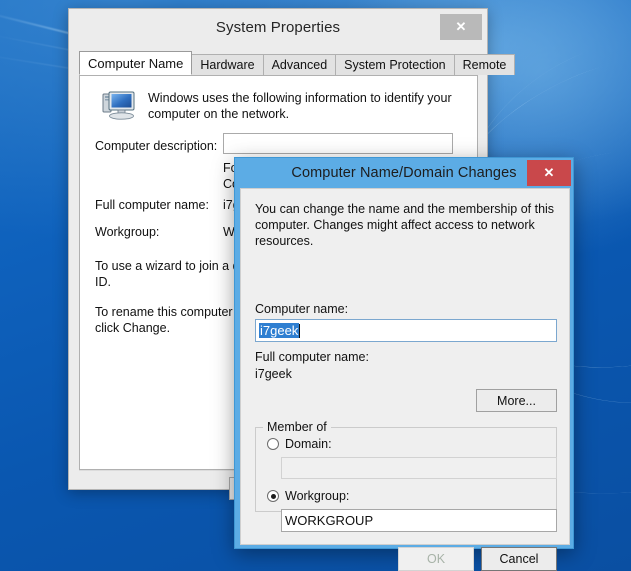 This screenshot has width=631, height=571. I want to click on workgroup-label: Workgroup:, so click(127, 232).